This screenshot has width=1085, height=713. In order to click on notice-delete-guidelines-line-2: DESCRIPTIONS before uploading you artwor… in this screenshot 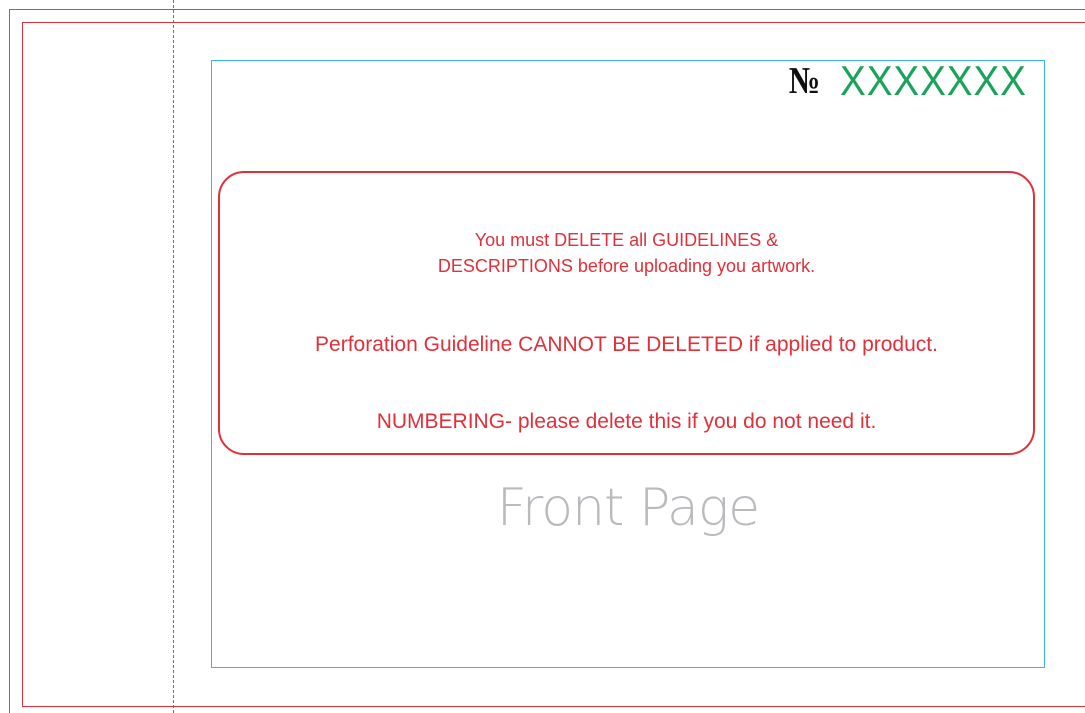, I will do `click(626, 266)`.